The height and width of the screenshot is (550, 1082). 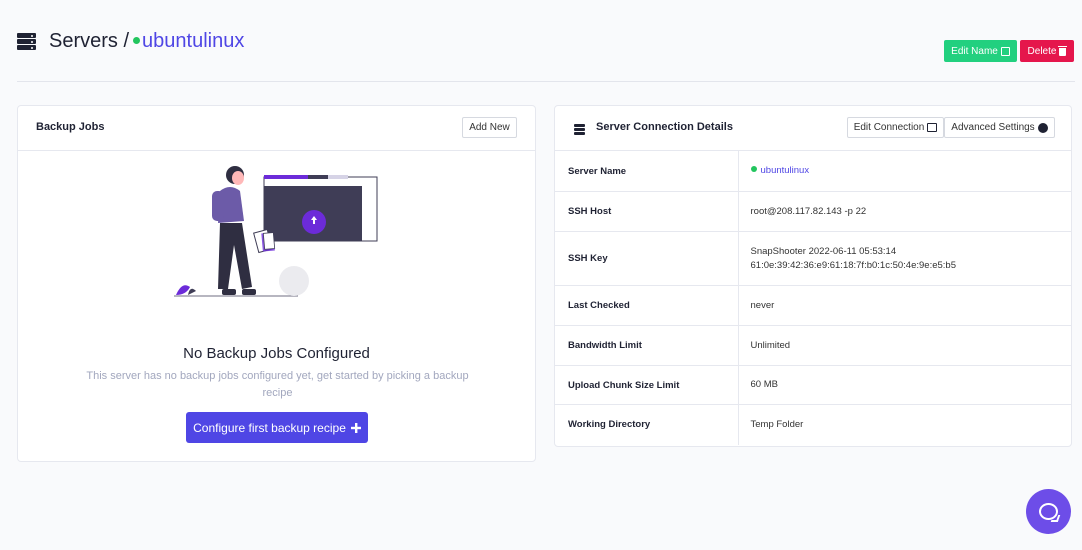 I want to click on page-title: Servers / ubuntulinux, so click(x=146, y=41).